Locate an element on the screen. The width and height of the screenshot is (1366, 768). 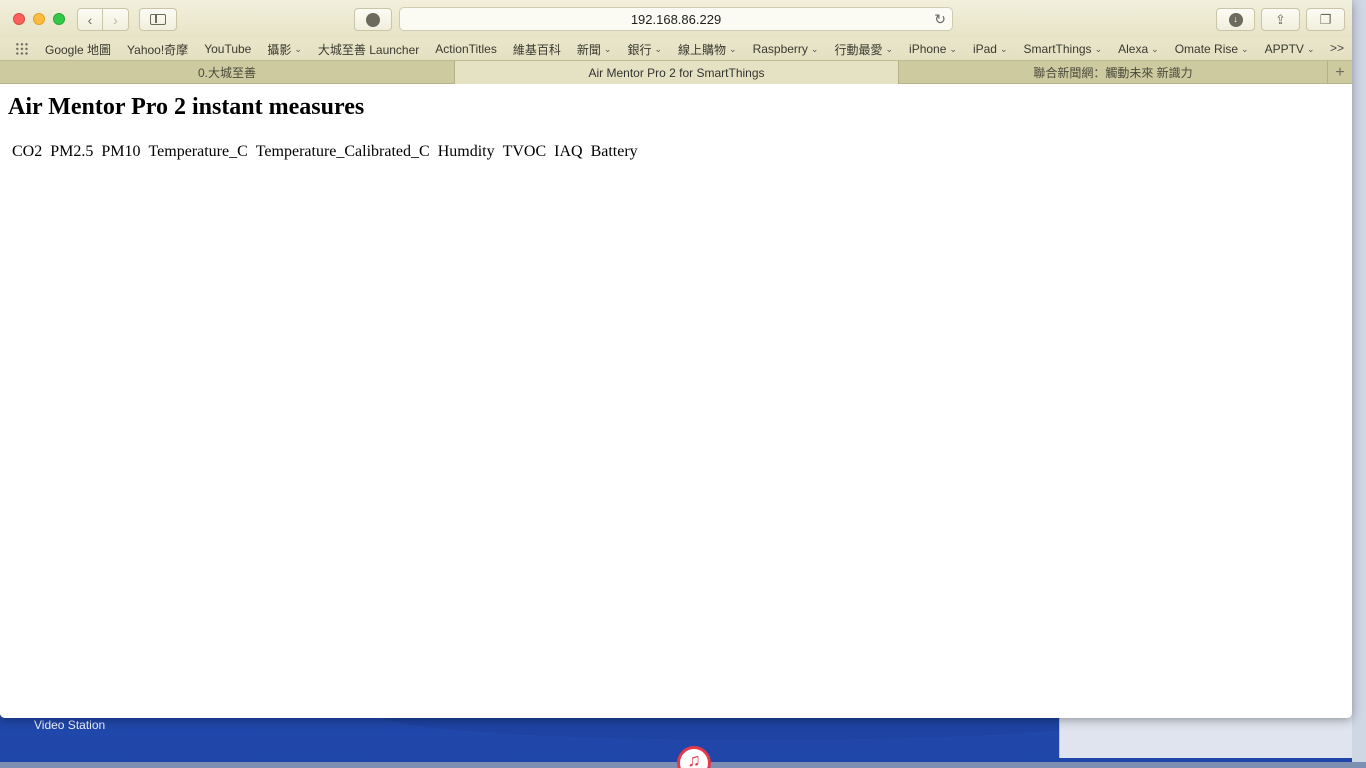
bookmark-item: 線上購物 ⌄ is located at coordinates (707, 49).